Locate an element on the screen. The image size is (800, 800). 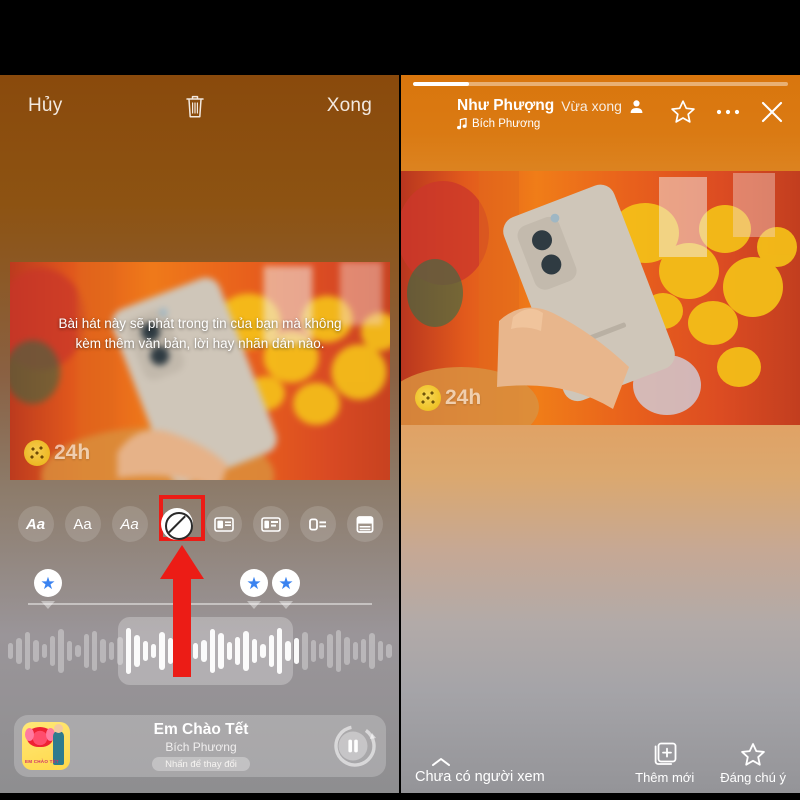
text-style-regular-label: Aa is located at coordinates (82, 524).